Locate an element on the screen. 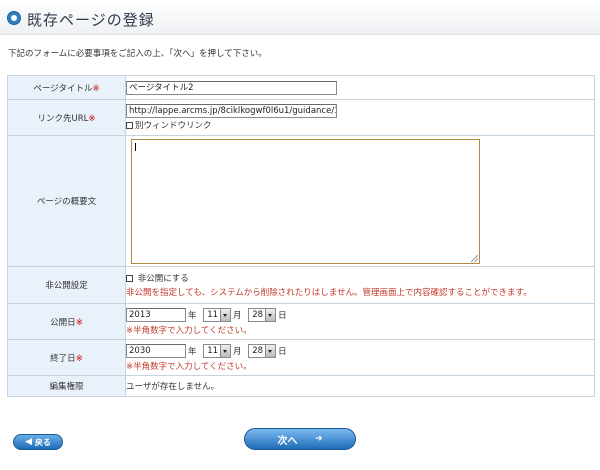 Image resolution: width=600 pixels, height=470 pixels. page-title-label: ページタイトル※ is located at coordinates (66, 87).